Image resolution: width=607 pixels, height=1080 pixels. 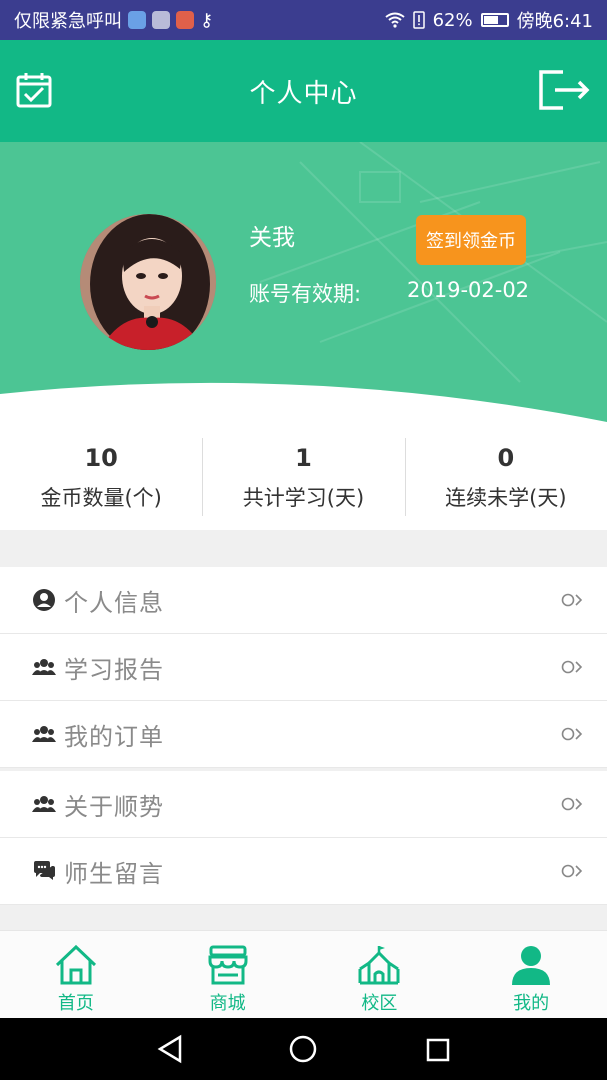 I want to click on expiry-label: 账号有效期:, so click(x=305, y=294).